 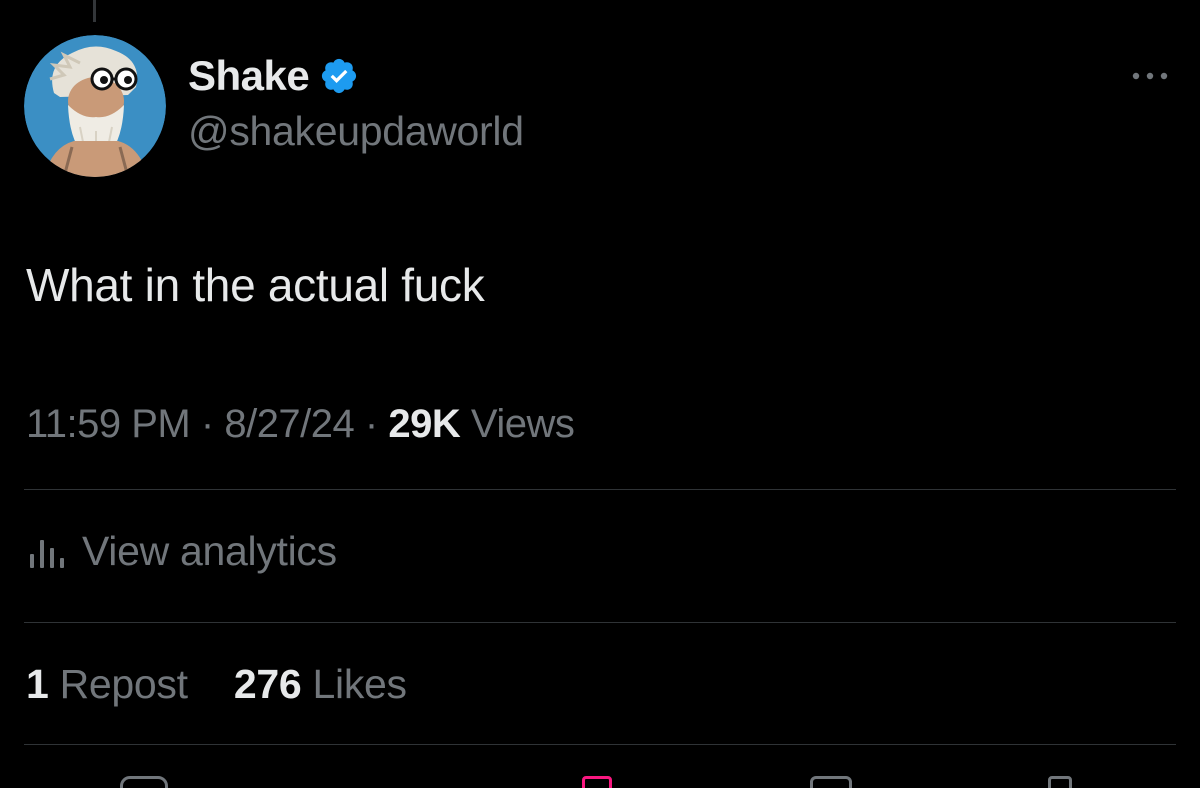 I want to click on verified-badge-icon, so click(x=339, y=76).